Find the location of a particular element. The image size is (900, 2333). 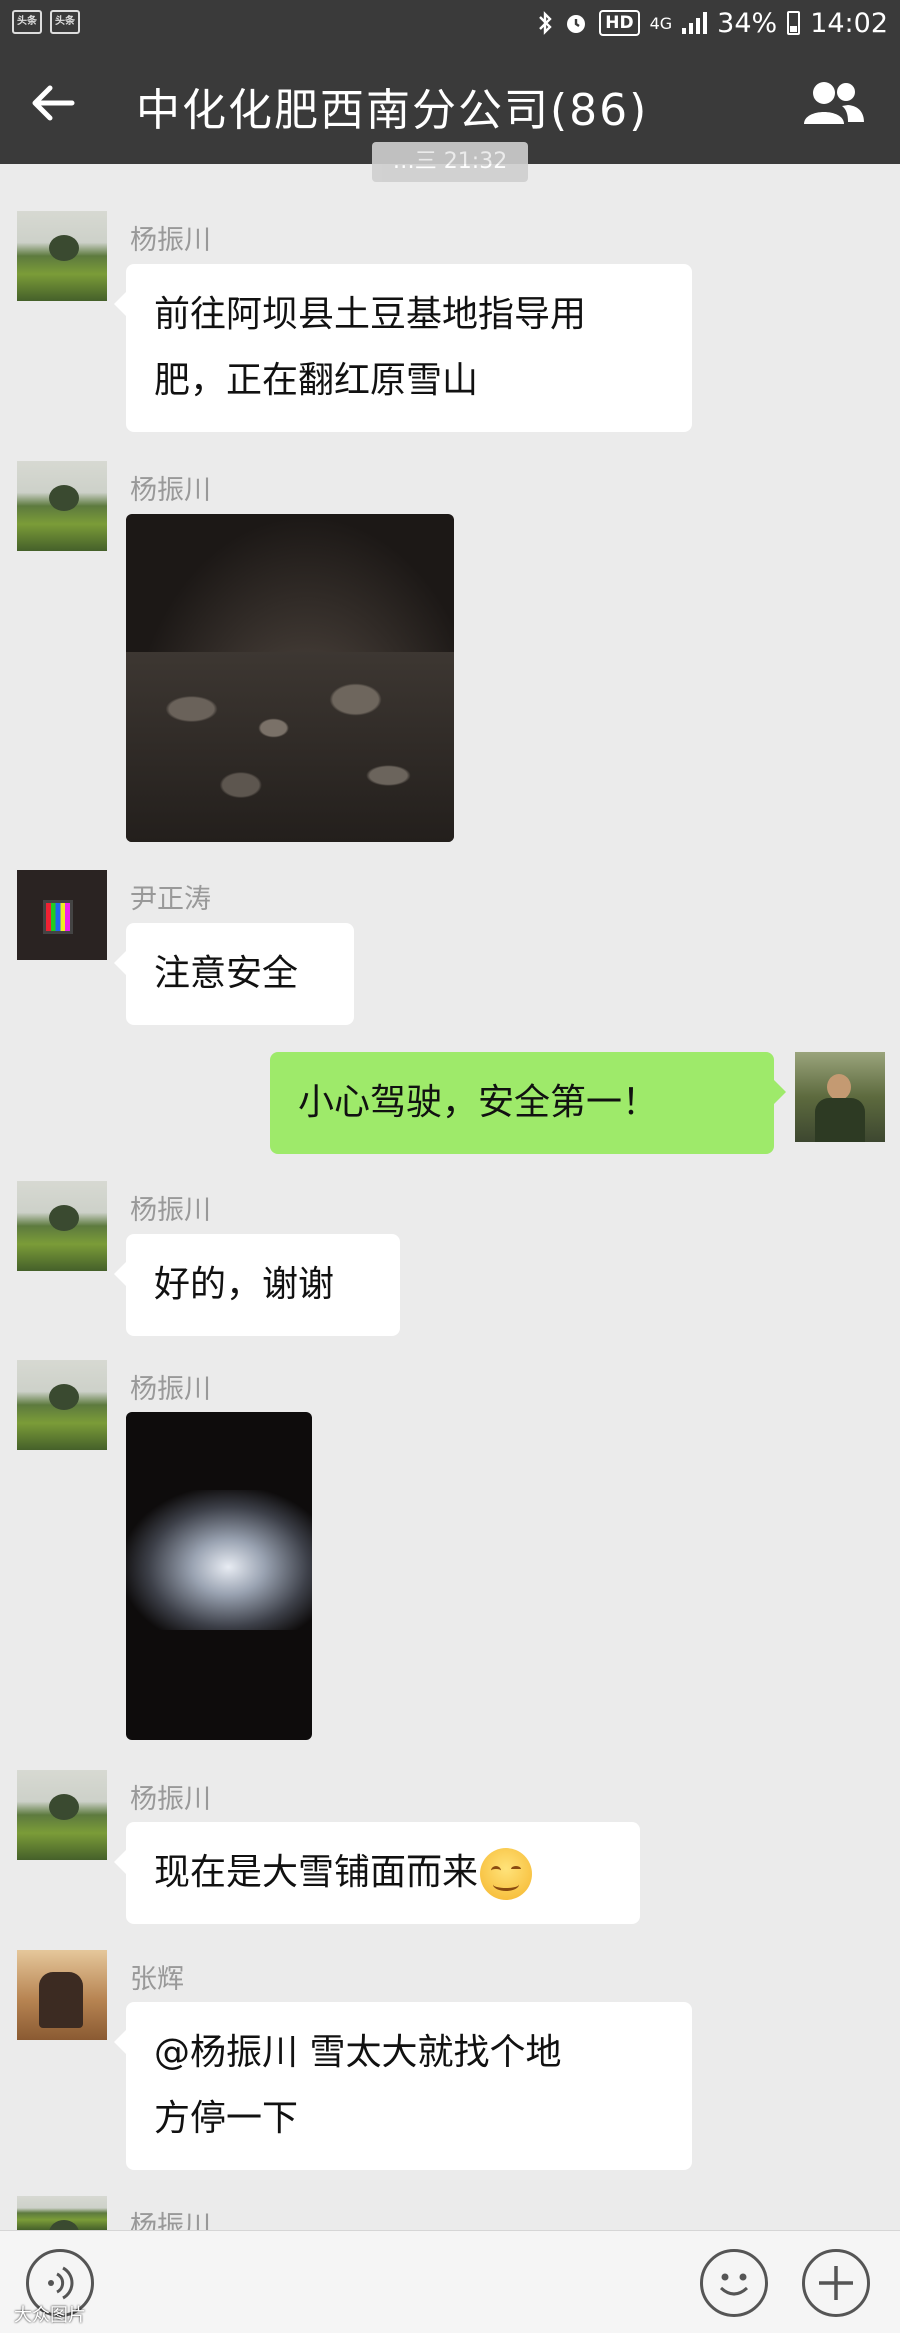

message-bubble: @杨振川 雪太大就找个地 方停一下 is located at coordinates (403, 2086).